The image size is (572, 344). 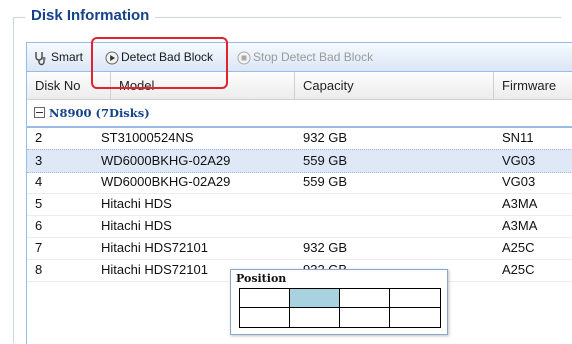 I want to click on stop-detect-bad-block-button: Stop Detect Bad Block, so click(x=305, y=57).